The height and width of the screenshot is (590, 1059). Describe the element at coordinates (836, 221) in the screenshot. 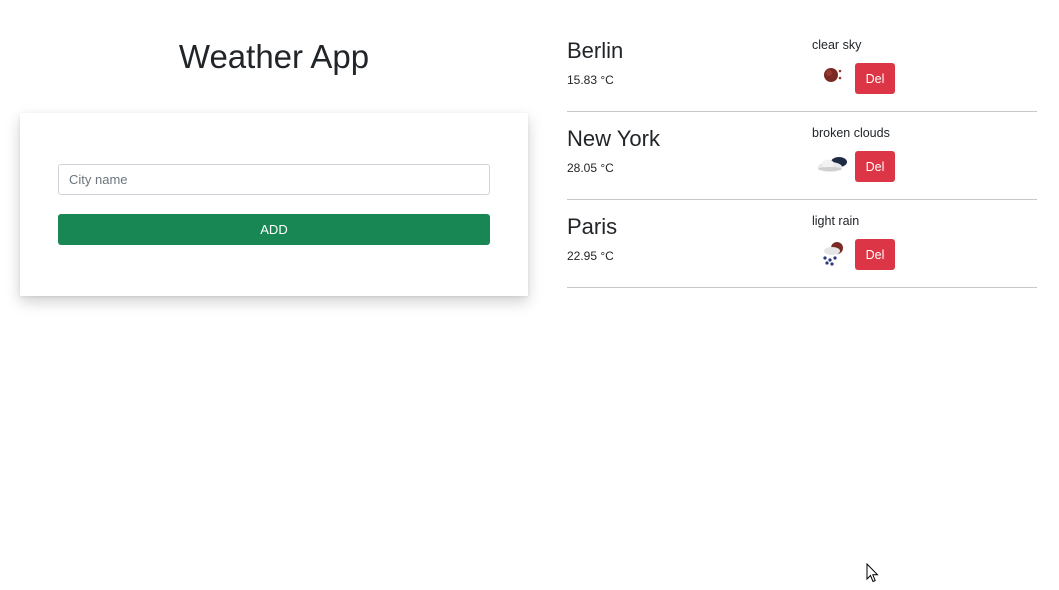

I see `weather-description: light rain` at that location.